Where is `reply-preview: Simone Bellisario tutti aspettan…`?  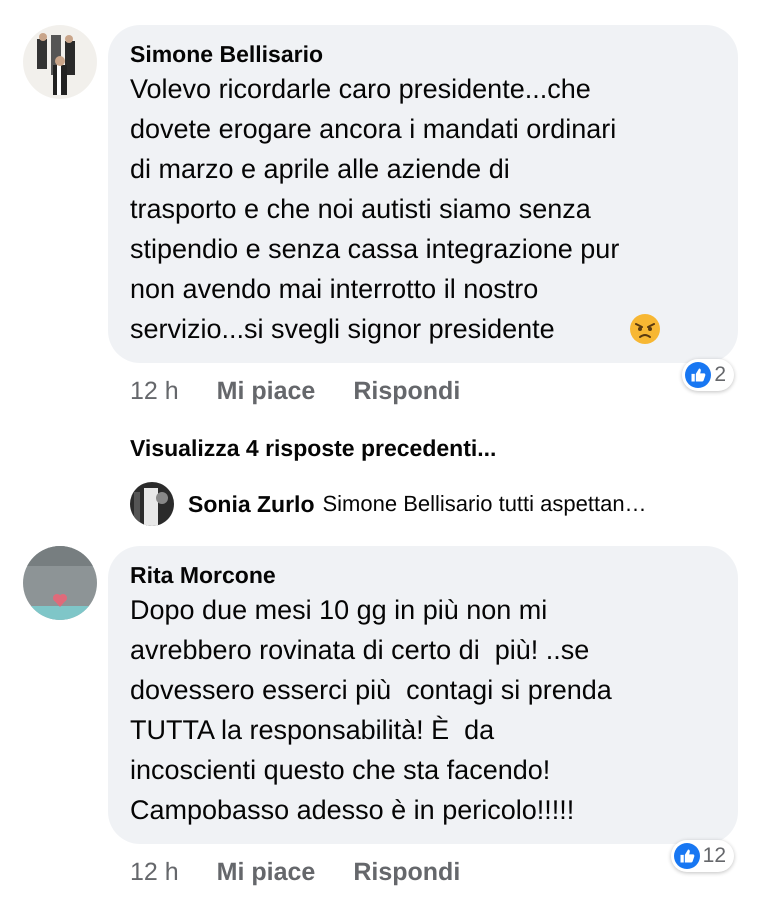 reply-preview: Simone Bellisario tutti aspettan… is located at coordinates (484, 504).